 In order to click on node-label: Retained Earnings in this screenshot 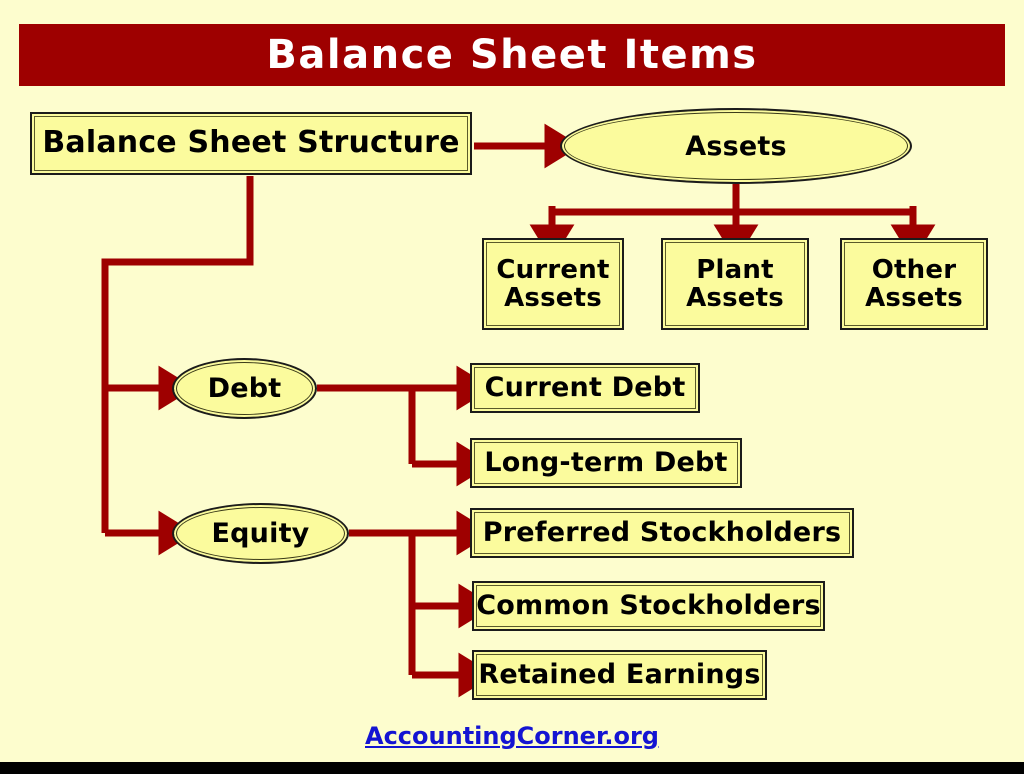, I will do `click(619, 675)`.